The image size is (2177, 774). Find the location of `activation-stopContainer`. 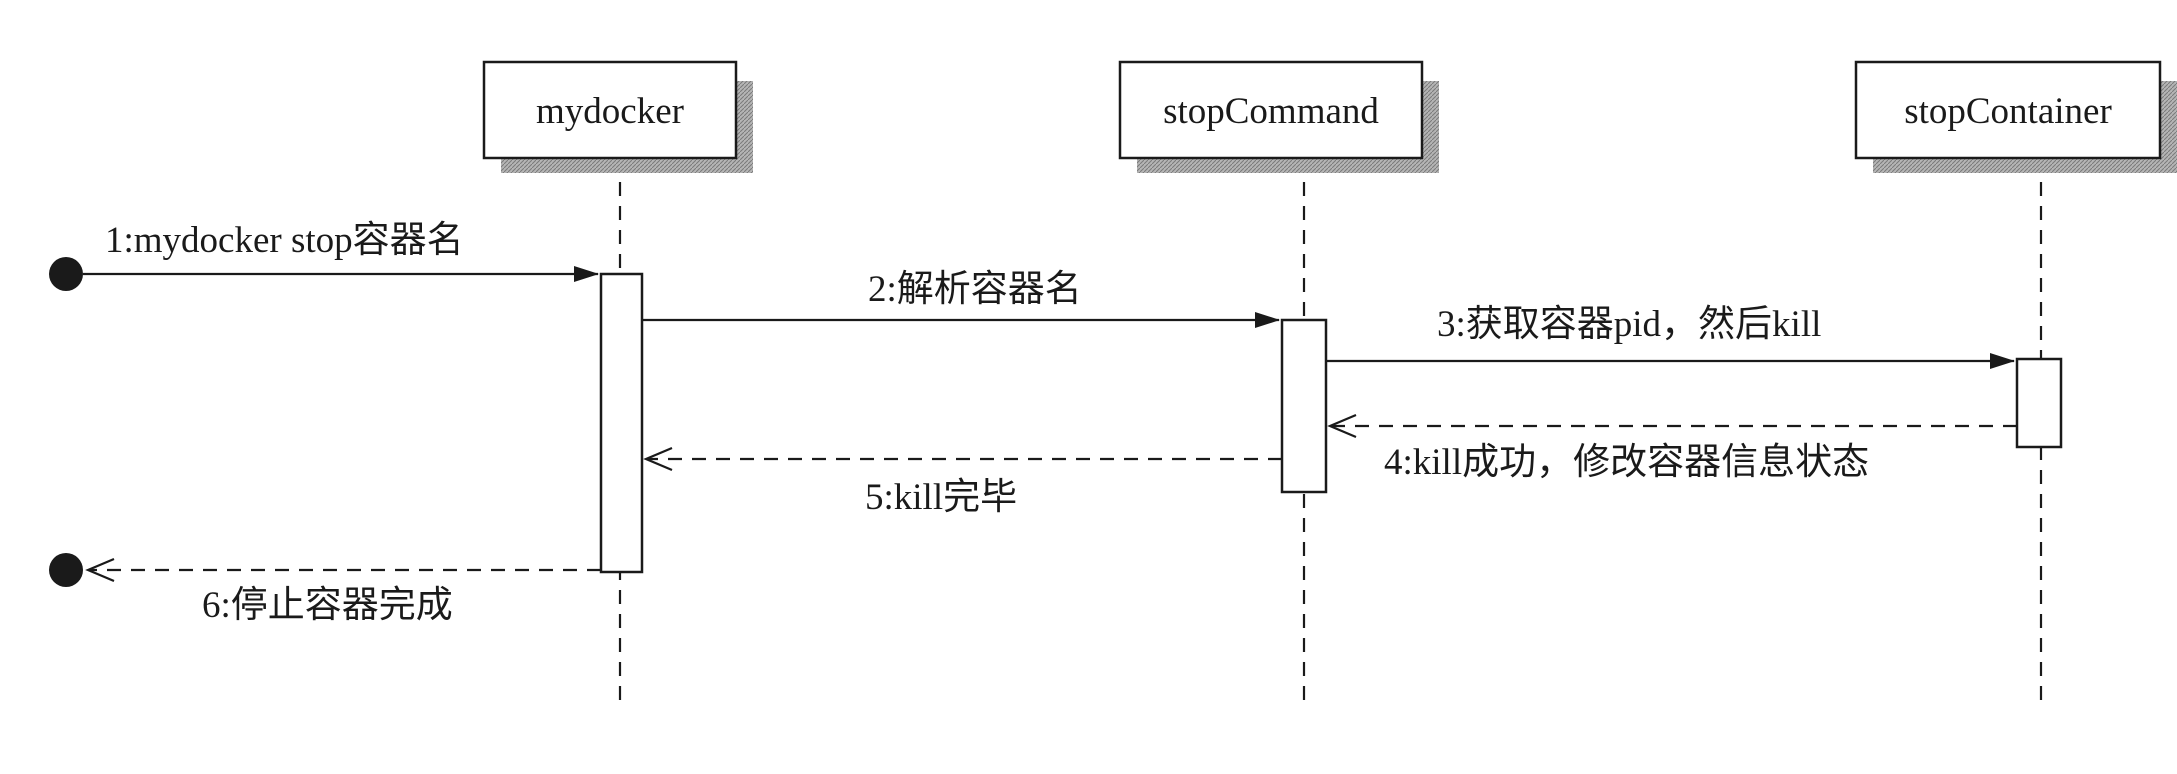

activation-stopContainer is located at coordinates (2039, 403).